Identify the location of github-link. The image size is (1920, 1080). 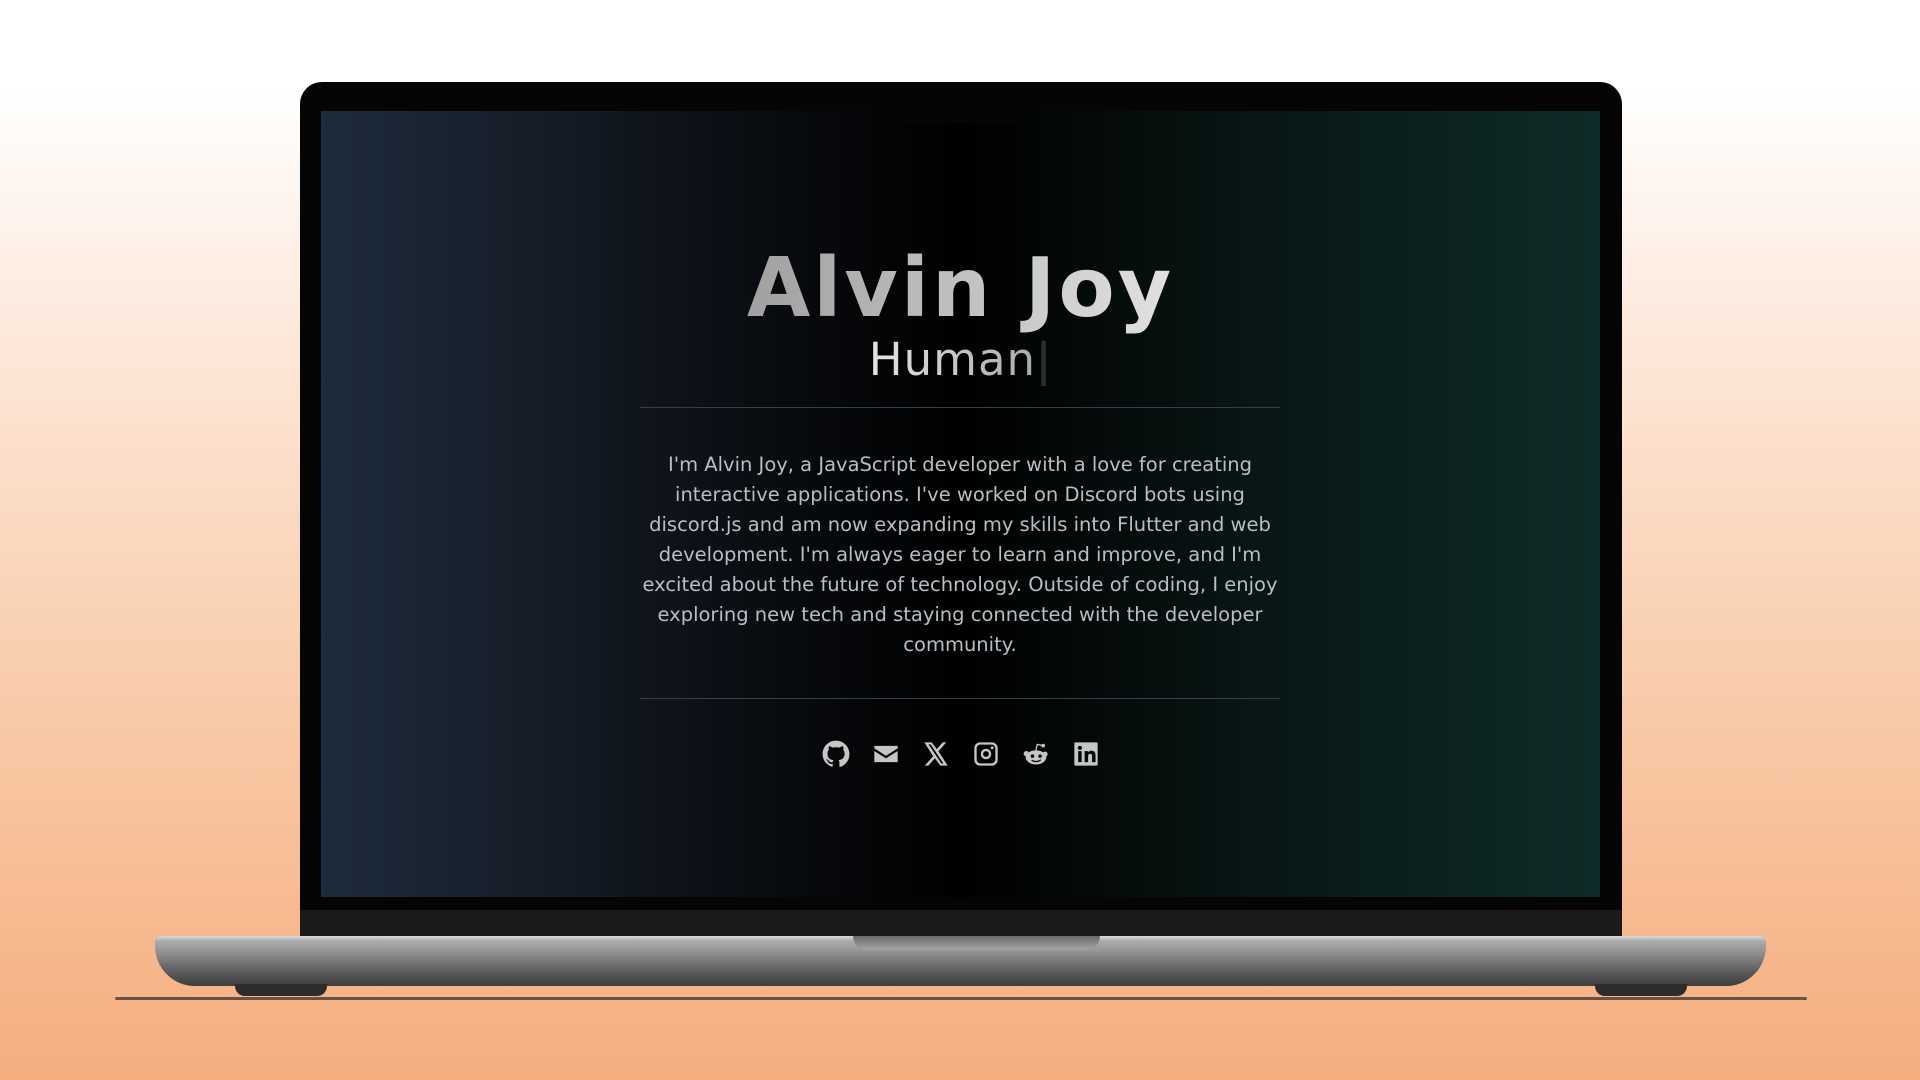
(836, 756).